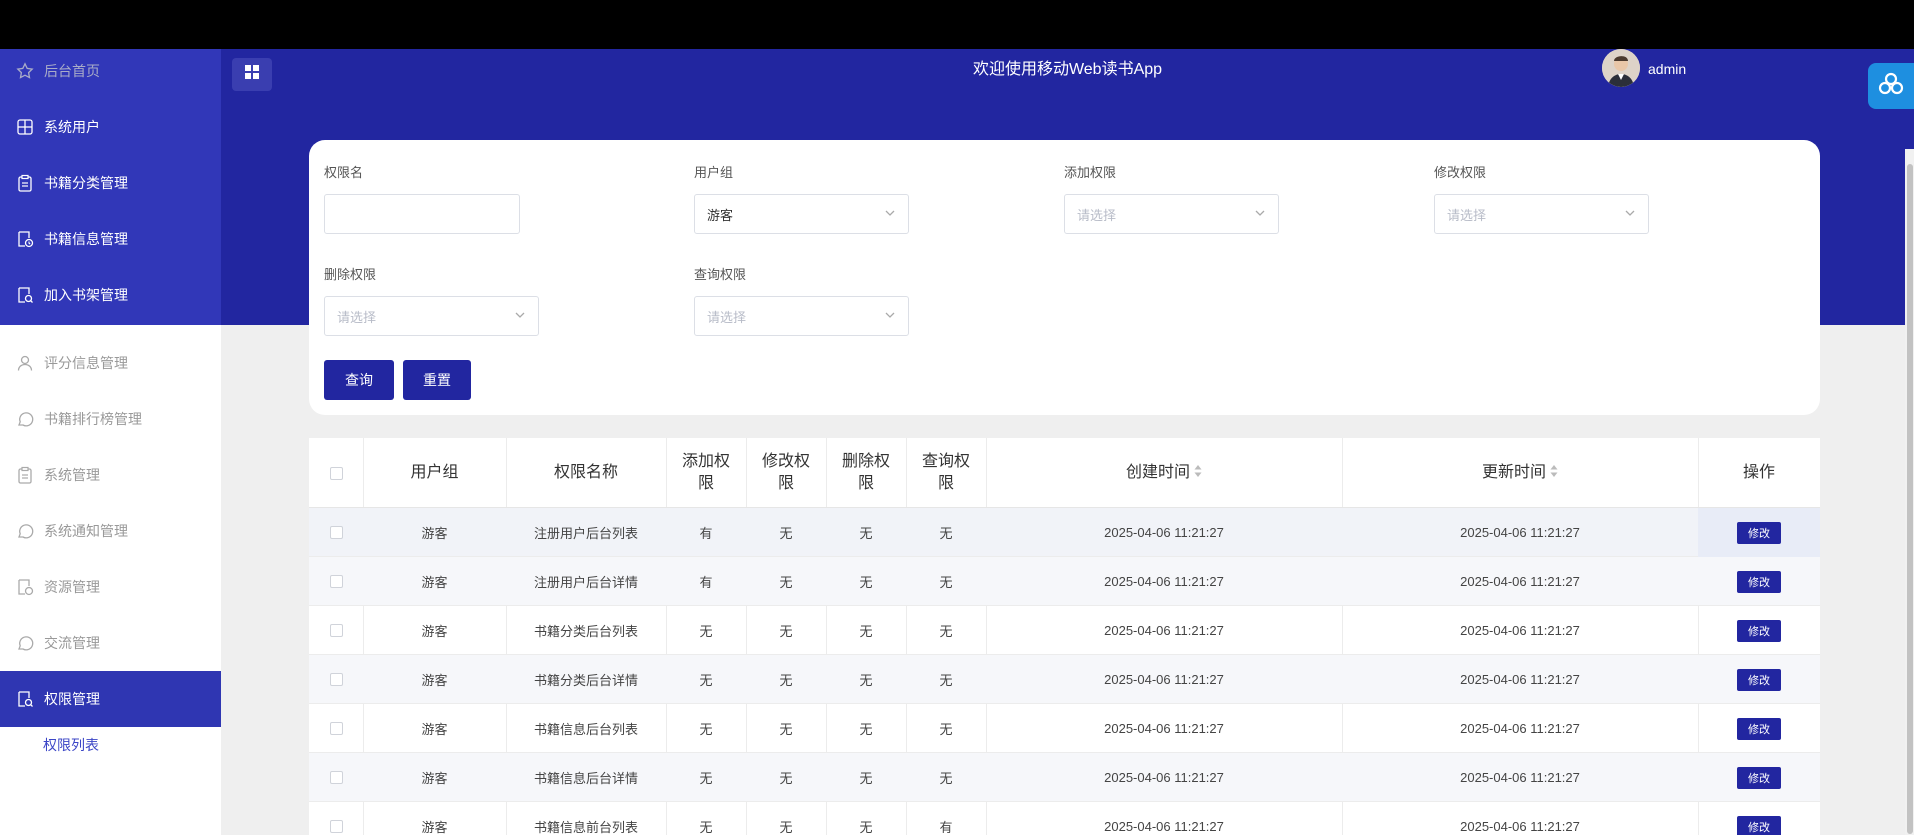 The image size is (1914, 835). Describe the element at coordinates (110, 587) in the screenshot. I see `sidebar-item-resource: 资源管理` at that location.